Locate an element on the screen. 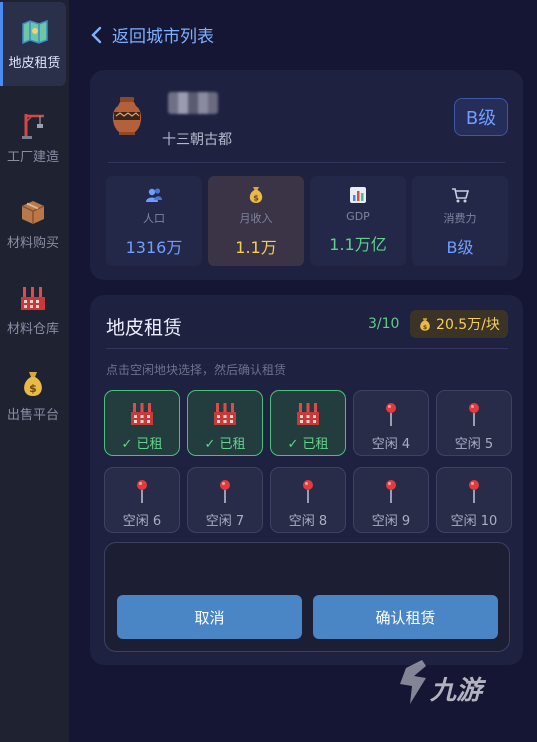 This screenshot has height=742, width=537. sidebar-item-material-store: 材料仓库 is located at coordinates (33, 310).